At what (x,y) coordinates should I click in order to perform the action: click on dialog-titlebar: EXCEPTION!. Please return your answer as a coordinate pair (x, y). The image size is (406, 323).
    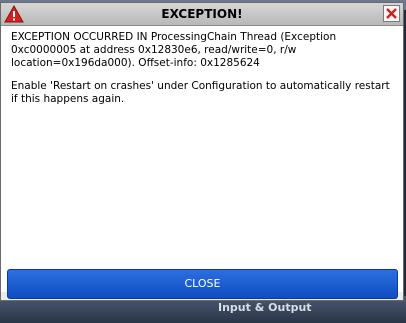
    Looking at the image, I should click on (202, 14).